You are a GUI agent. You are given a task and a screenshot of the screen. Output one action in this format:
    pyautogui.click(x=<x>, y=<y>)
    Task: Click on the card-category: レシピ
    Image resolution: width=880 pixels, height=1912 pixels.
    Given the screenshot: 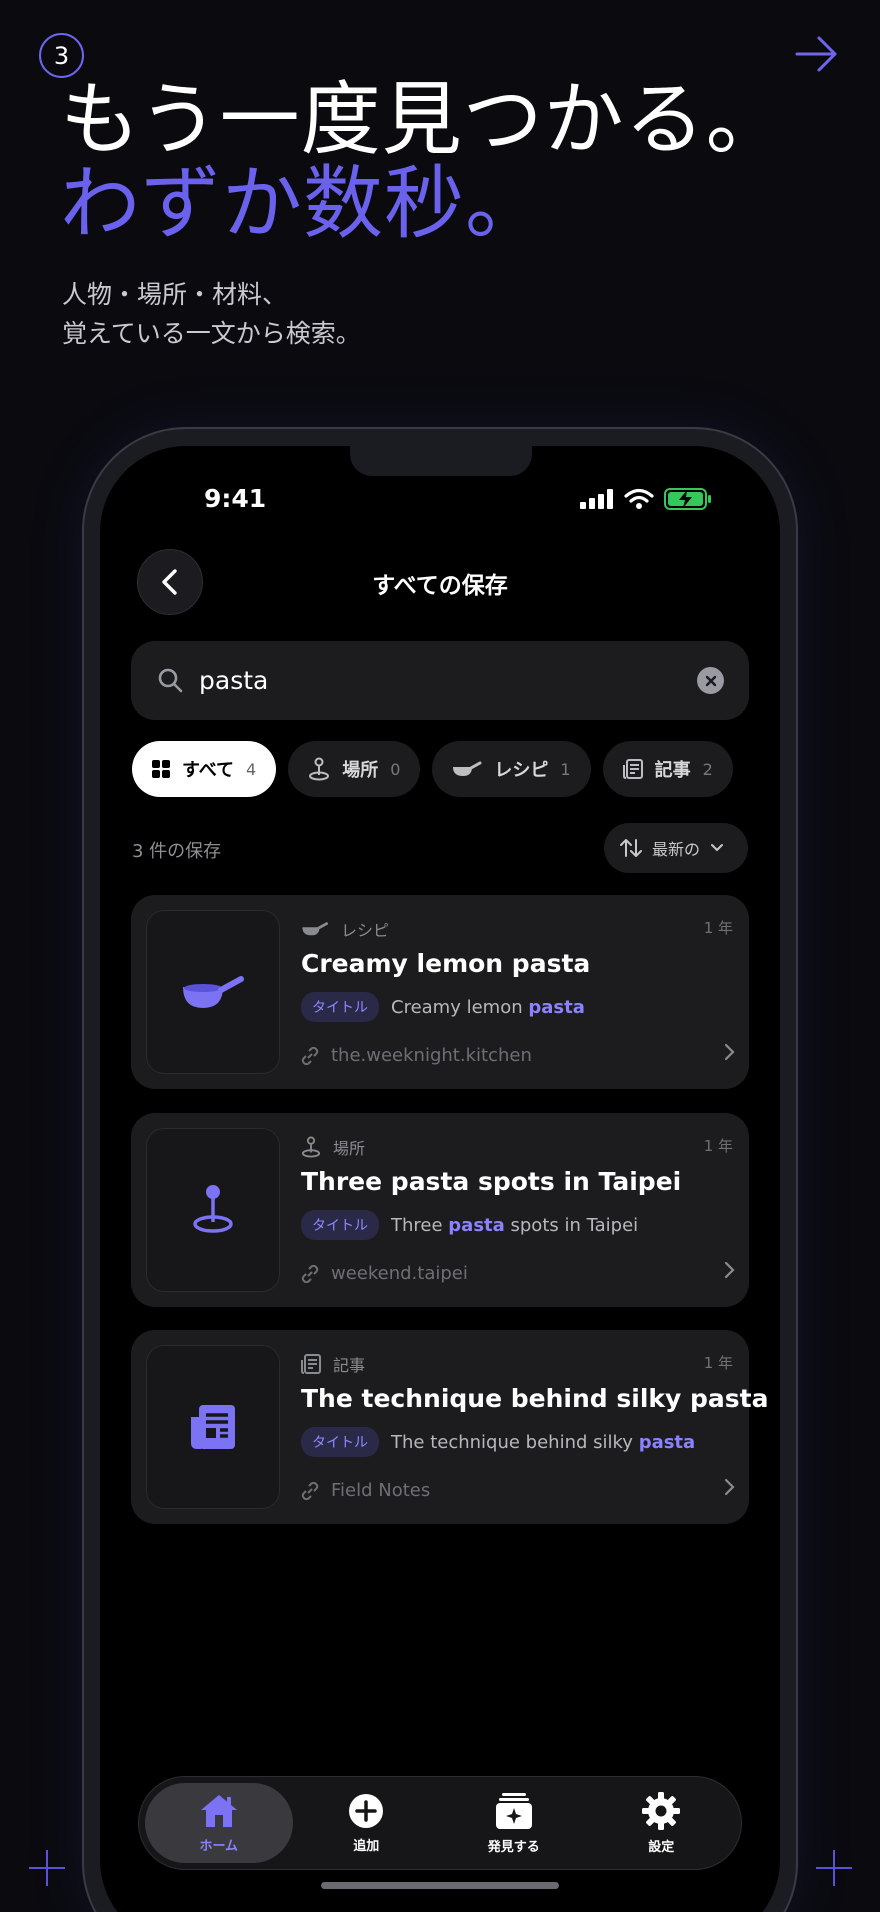 What is the action you would take?
    pyautogui.click(x=345, y=929)
    